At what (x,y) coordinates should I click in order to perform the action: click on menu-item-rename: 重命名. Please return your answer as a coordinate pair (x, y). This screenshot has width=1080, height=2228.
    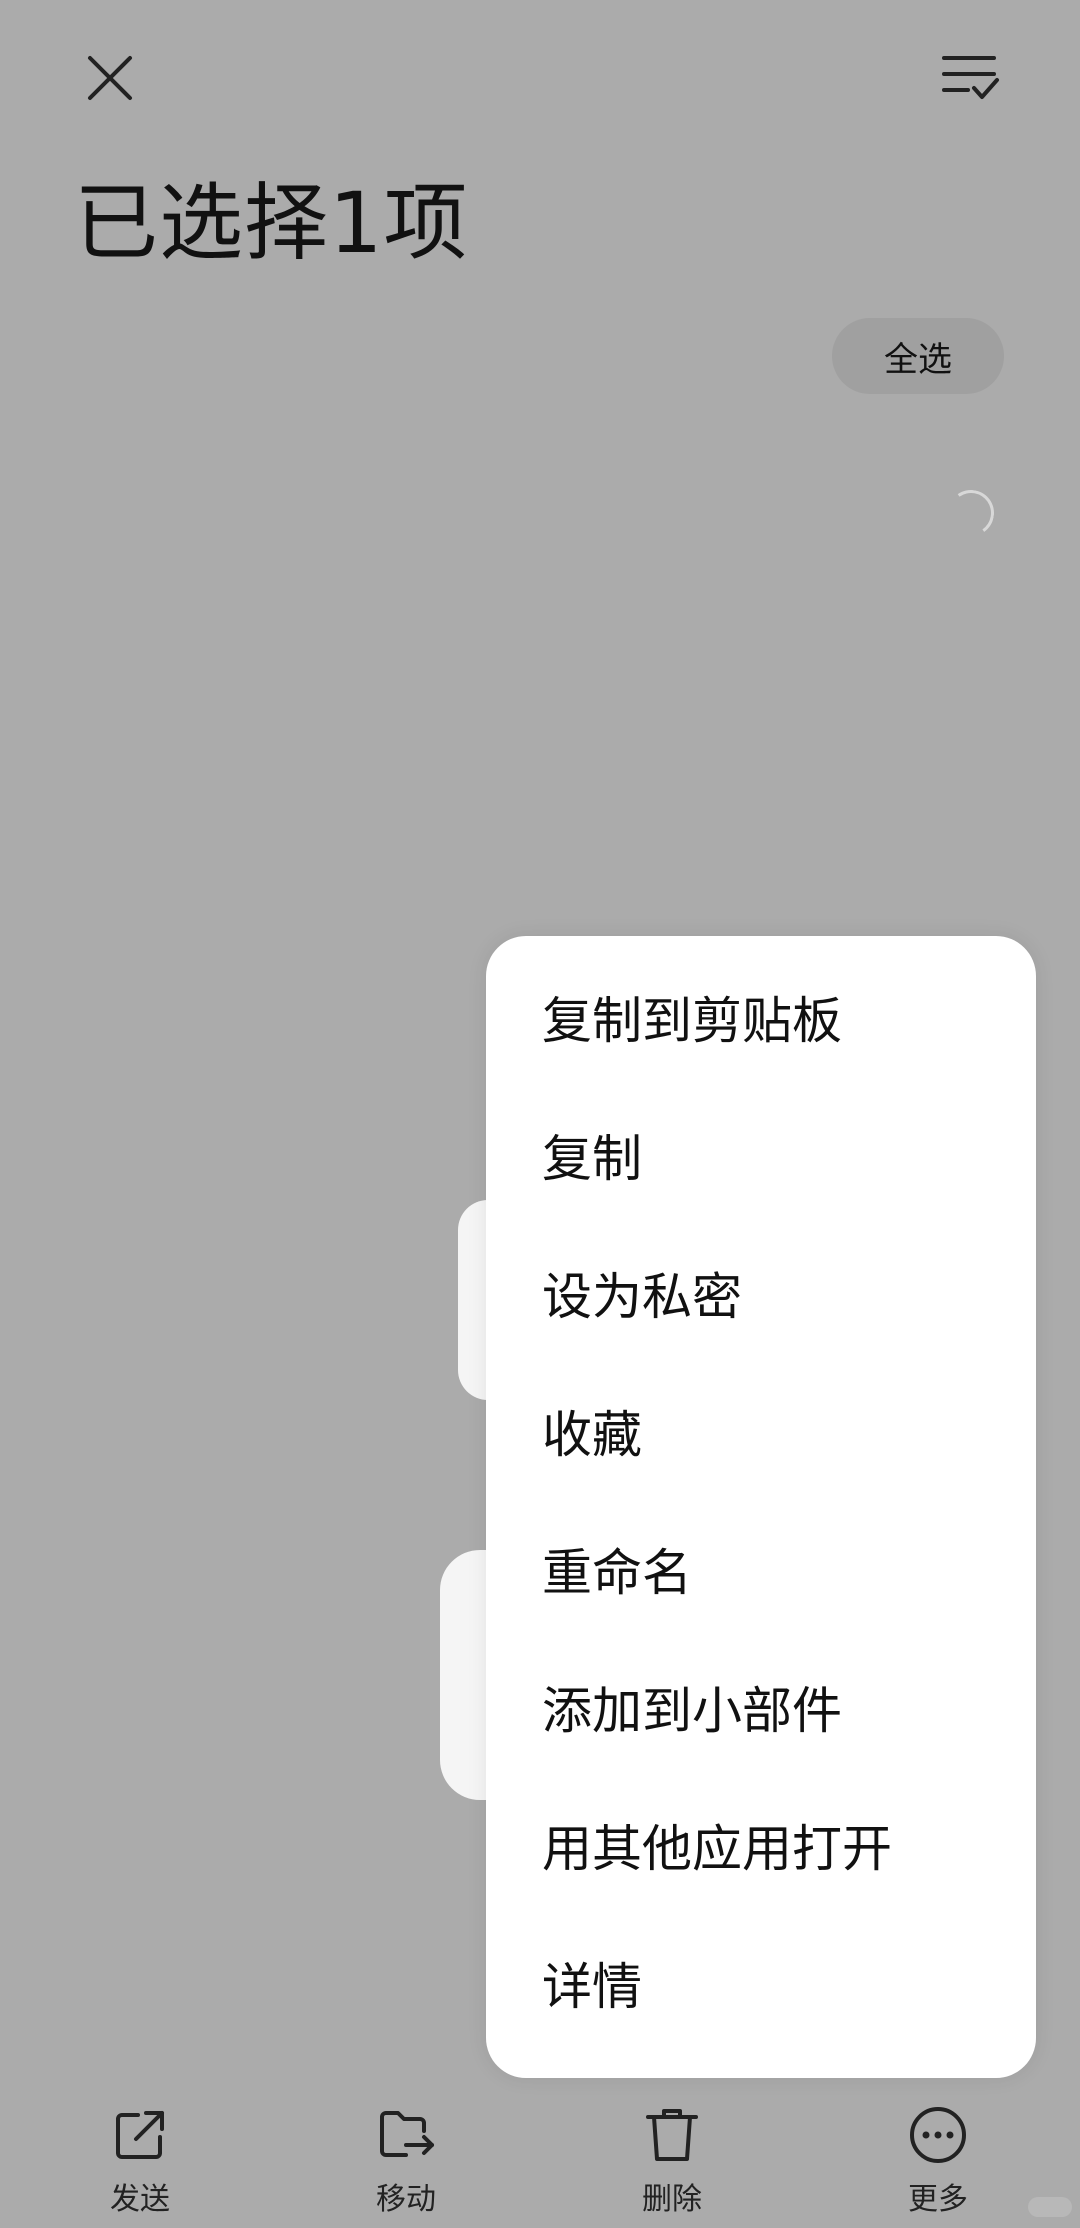
    Looking at the image, I should click on (761, 1569).